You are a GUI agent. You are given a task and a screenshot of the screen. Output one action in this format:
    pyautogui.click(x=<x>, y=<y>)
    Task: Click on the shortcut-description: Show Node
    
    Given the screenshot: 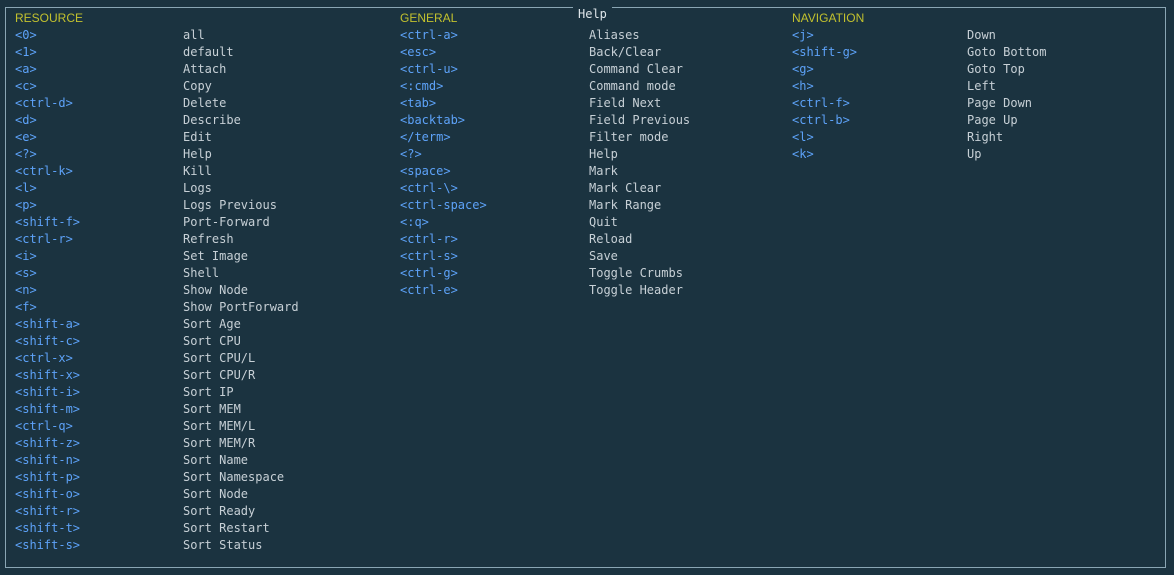 What is the action you would take?
    pyautogui.click(x=216, y=290)
    